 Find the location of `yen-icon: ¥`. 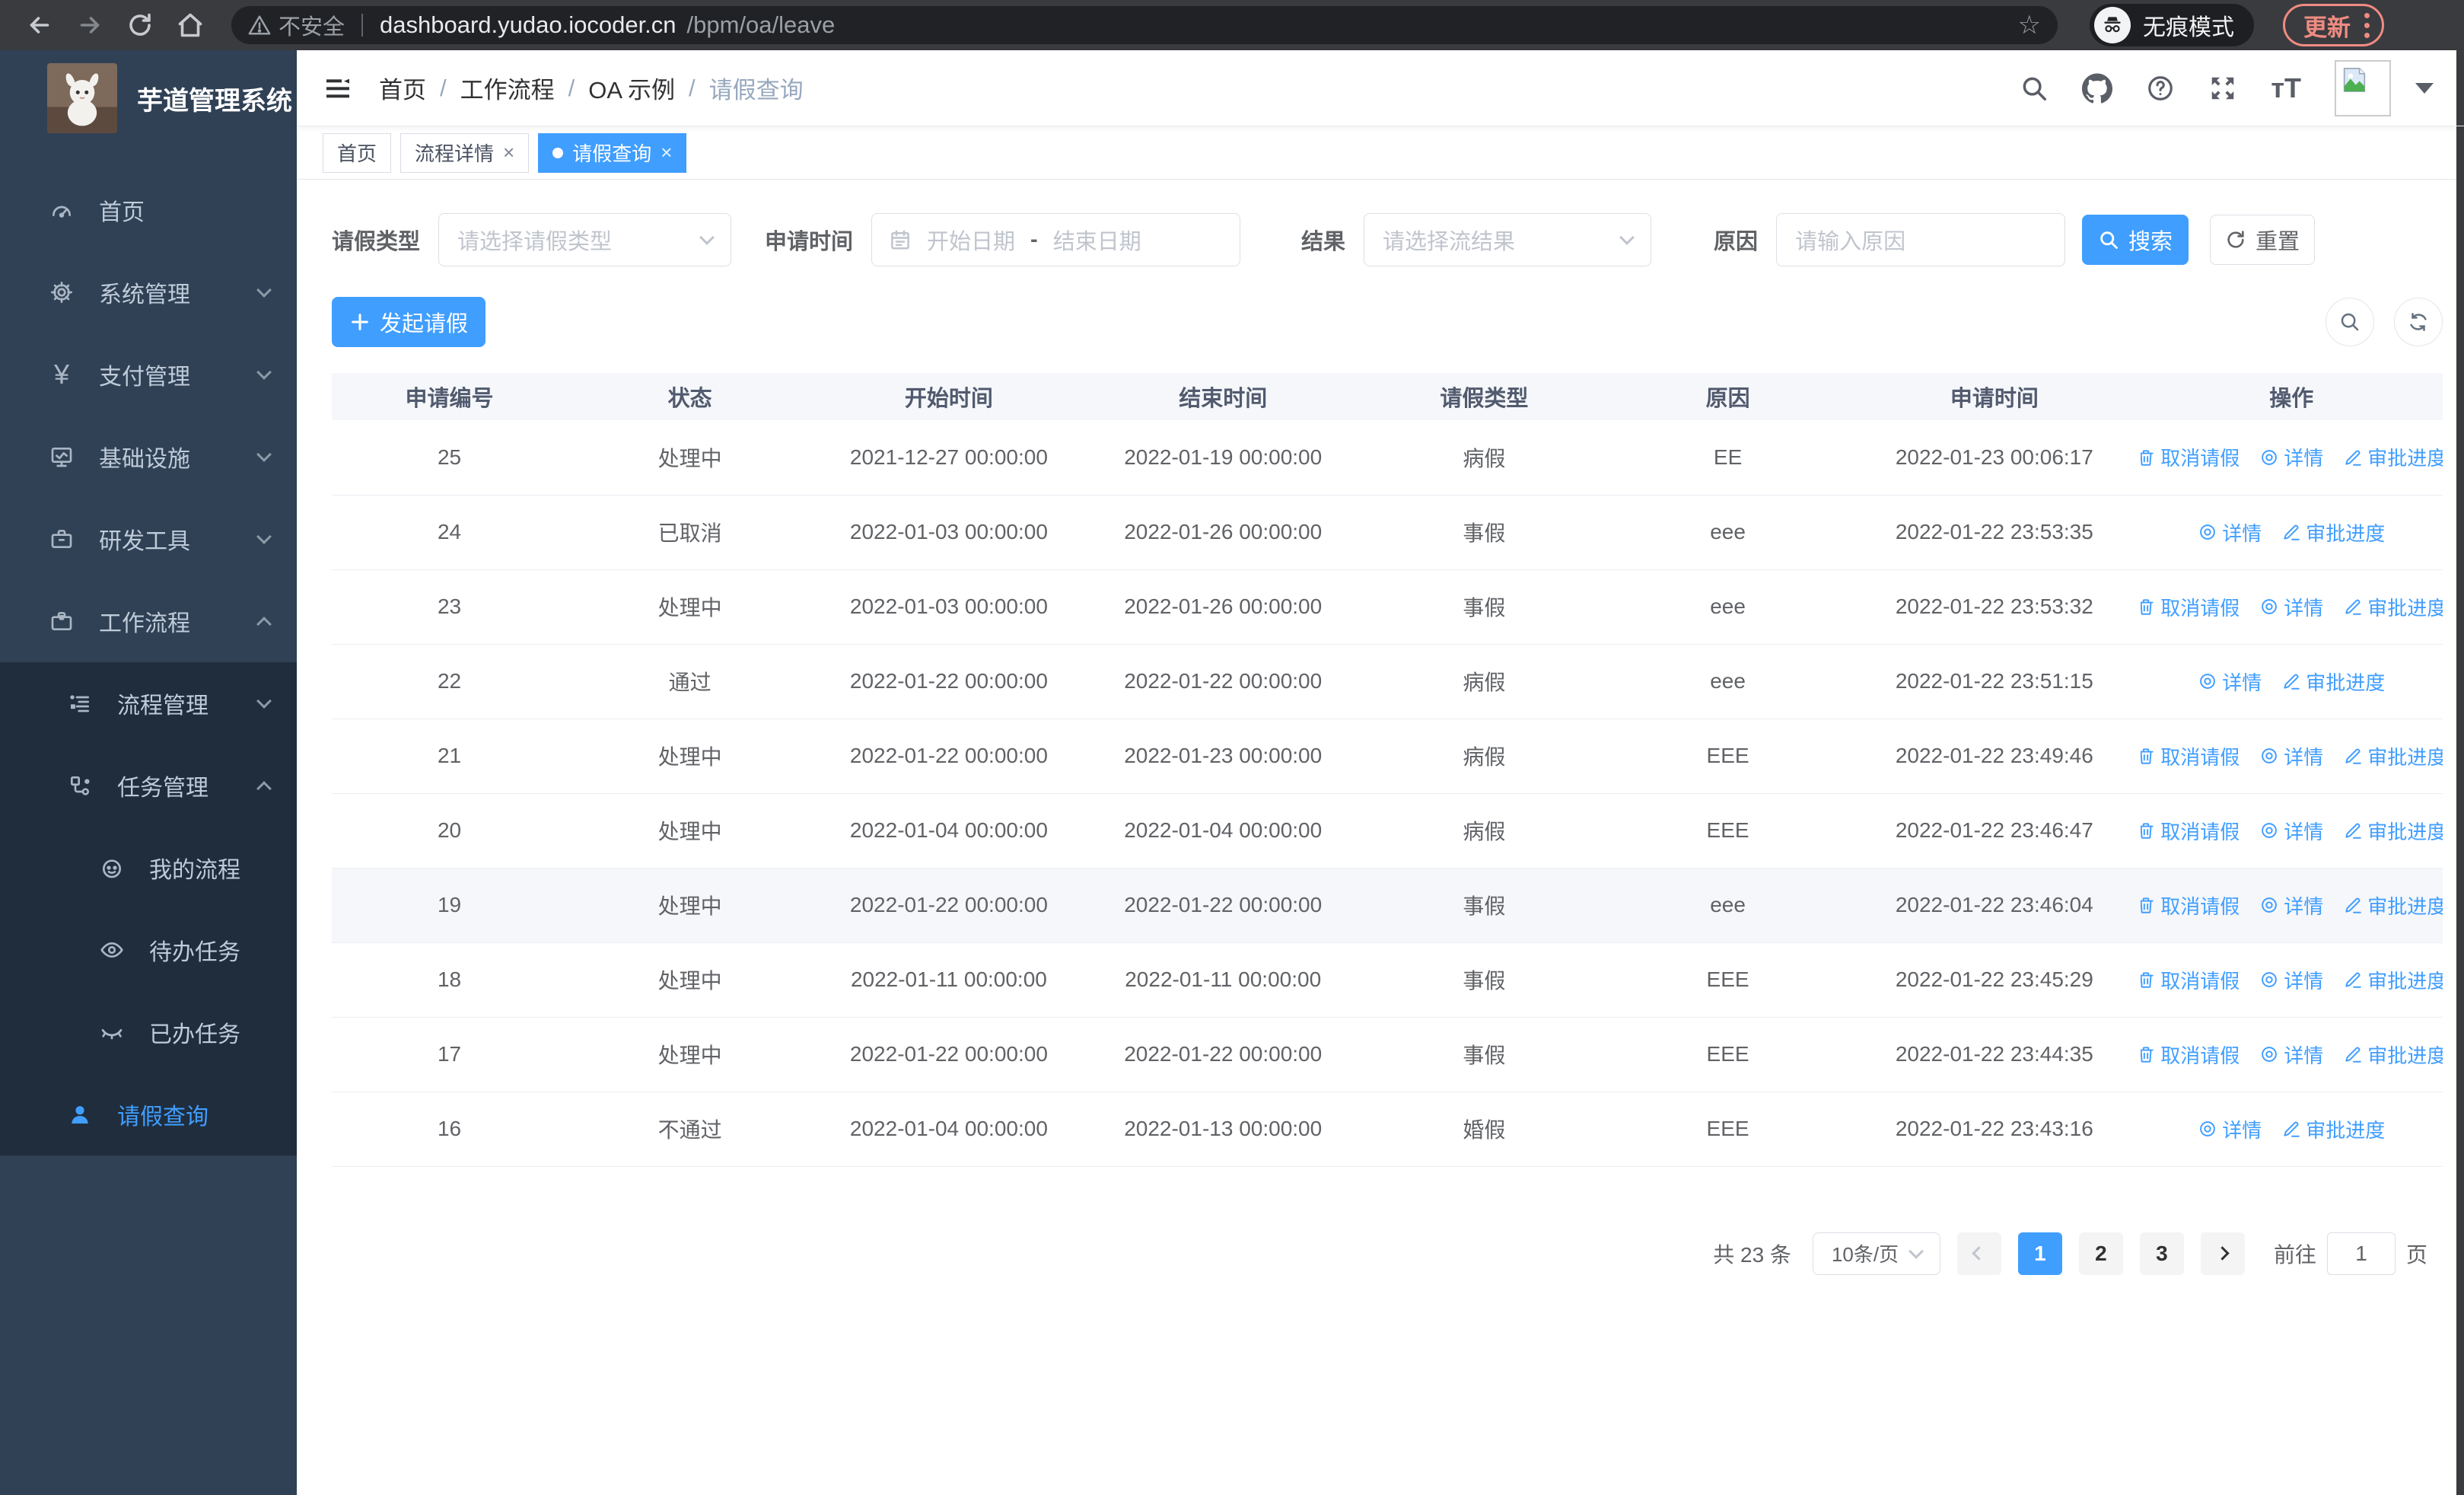

yen-icon: ¥ is located at coordinates (61, 374).